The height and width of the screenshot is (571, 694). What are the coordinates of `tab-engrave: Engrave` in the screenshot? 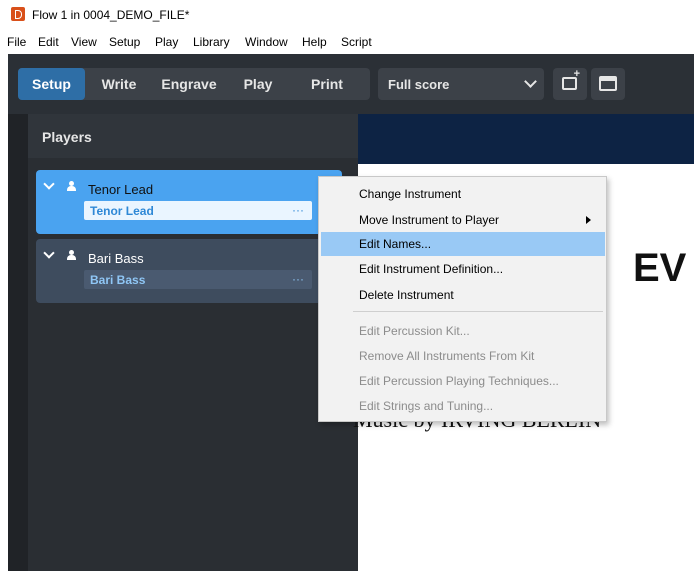 It's located at (189, 84).